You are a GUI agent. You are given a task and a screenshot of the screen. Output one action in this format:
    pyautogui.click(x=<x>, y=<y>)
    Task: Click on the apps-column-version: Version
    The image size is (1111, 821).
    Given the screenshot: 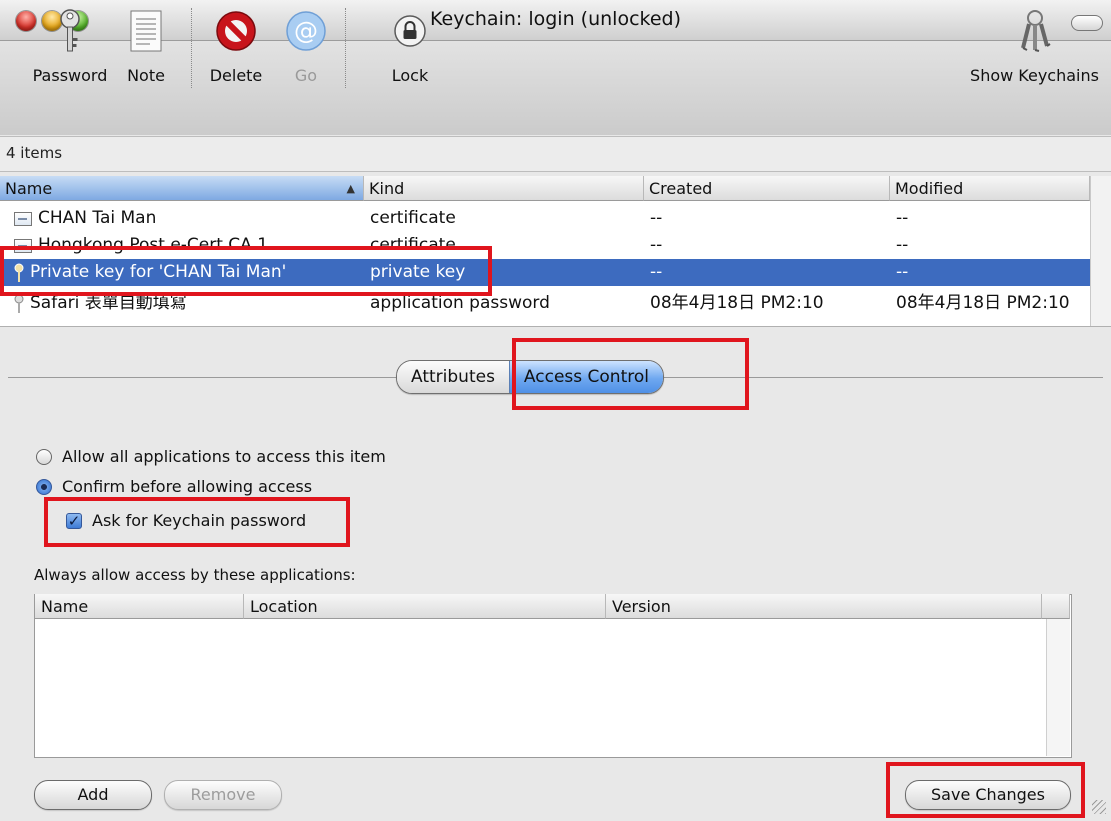 What is the action you would take?
    pyautogui.click(x=824, y=606)
    